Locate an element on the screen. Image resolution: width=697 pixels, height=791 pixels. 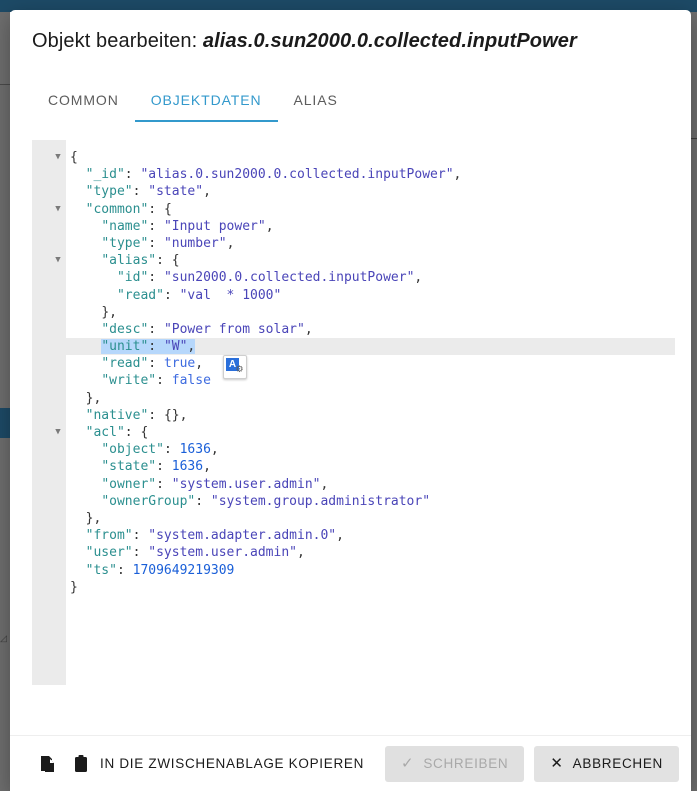
token-key: "ownerGroup" is located at coordinates (148, 501).